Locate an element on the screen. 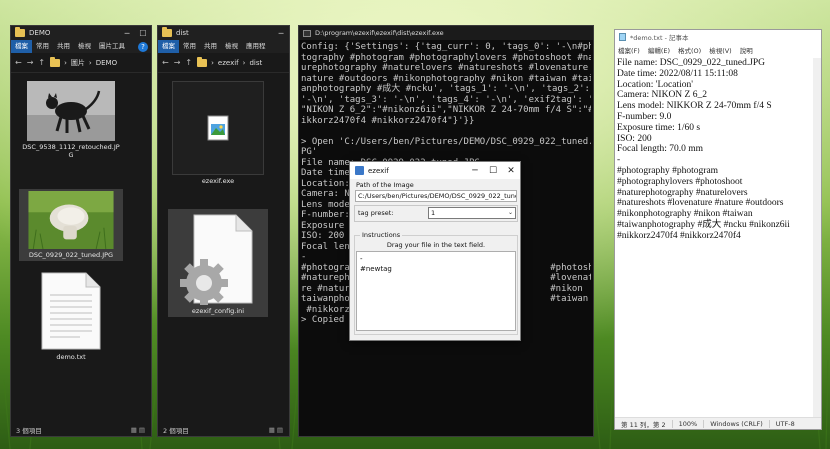  file-item-ezexif-config: ezexif_config.ini is located at coordinates (218, 263).